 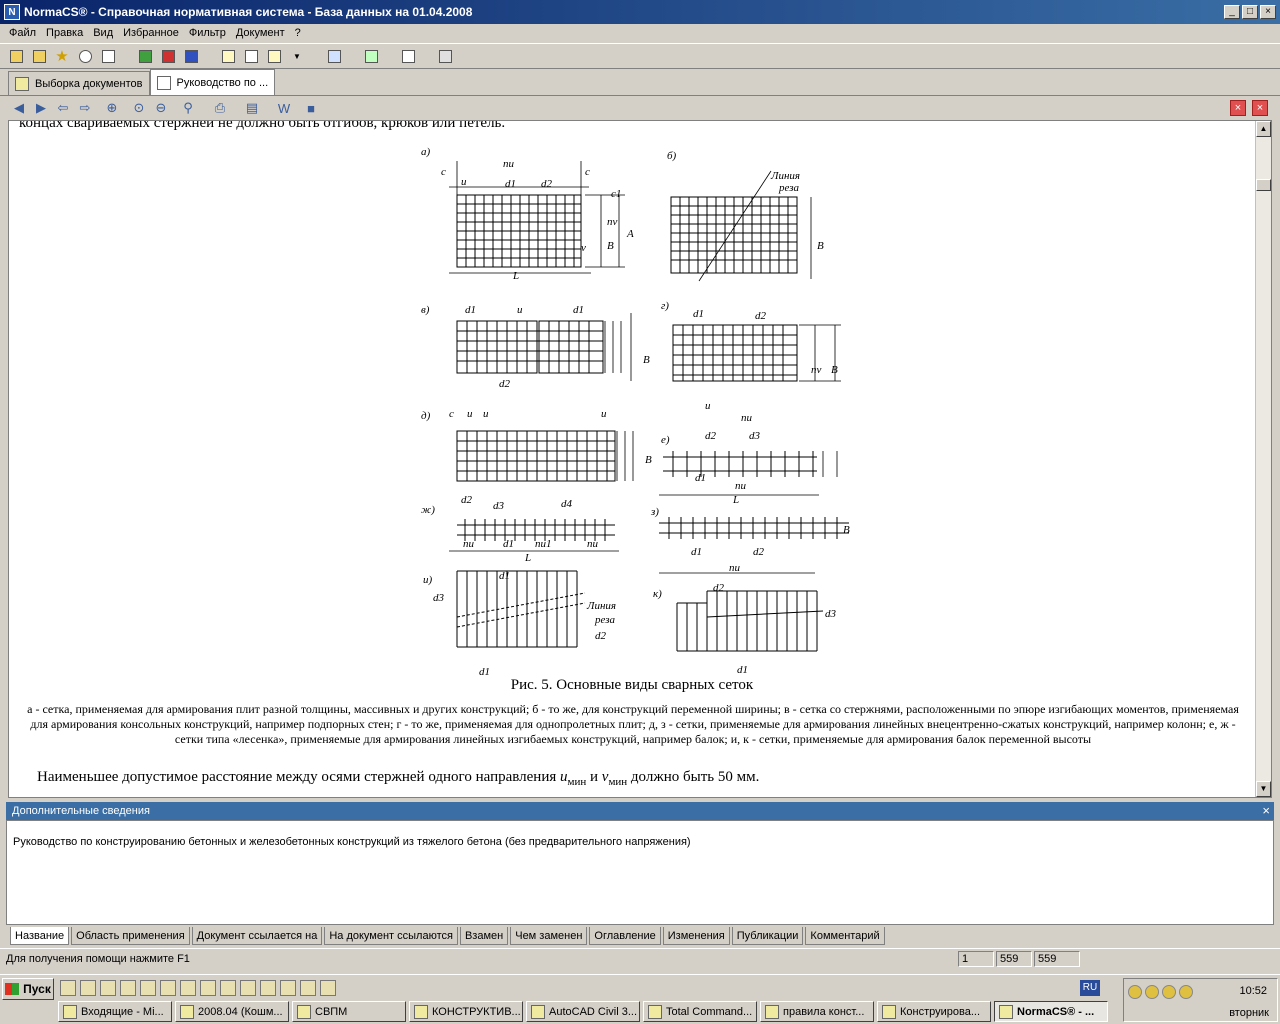 What do you see at coordinates (1253, 991) in the screenshot?
I see `tray-clock: 10:52` at bounding box center [1253, 991].